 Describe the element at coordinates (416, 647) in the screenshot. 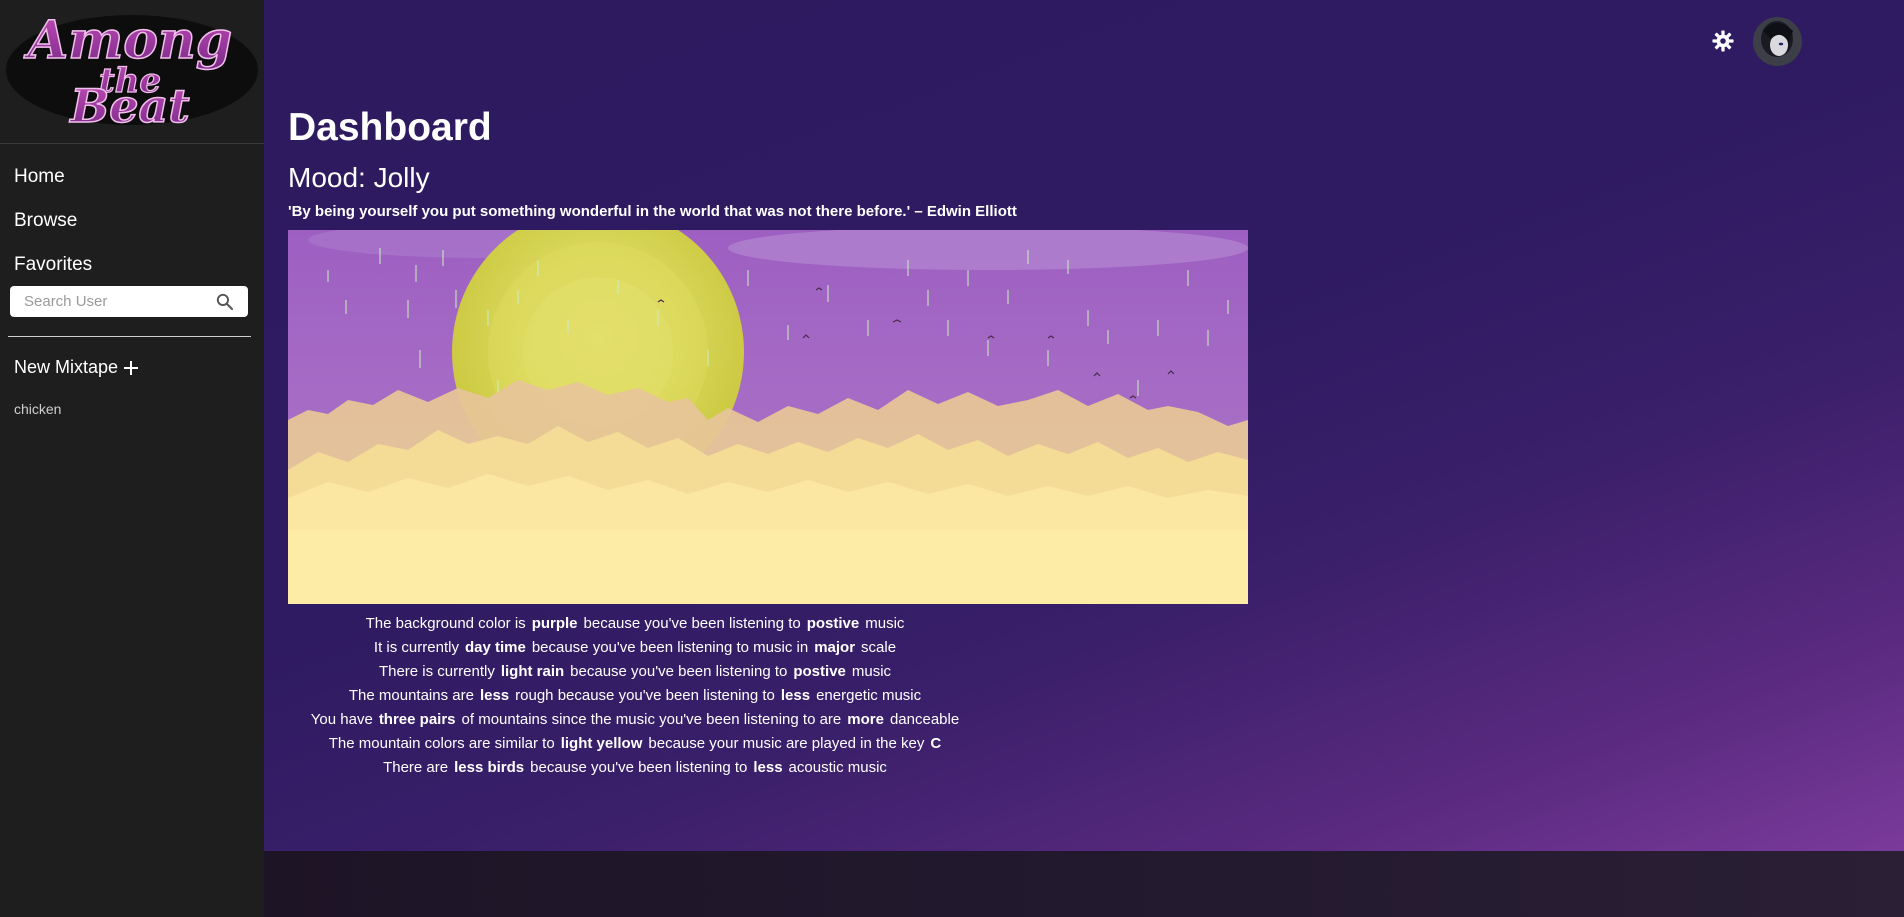

I see `explanation-text: It is currently` at that location.